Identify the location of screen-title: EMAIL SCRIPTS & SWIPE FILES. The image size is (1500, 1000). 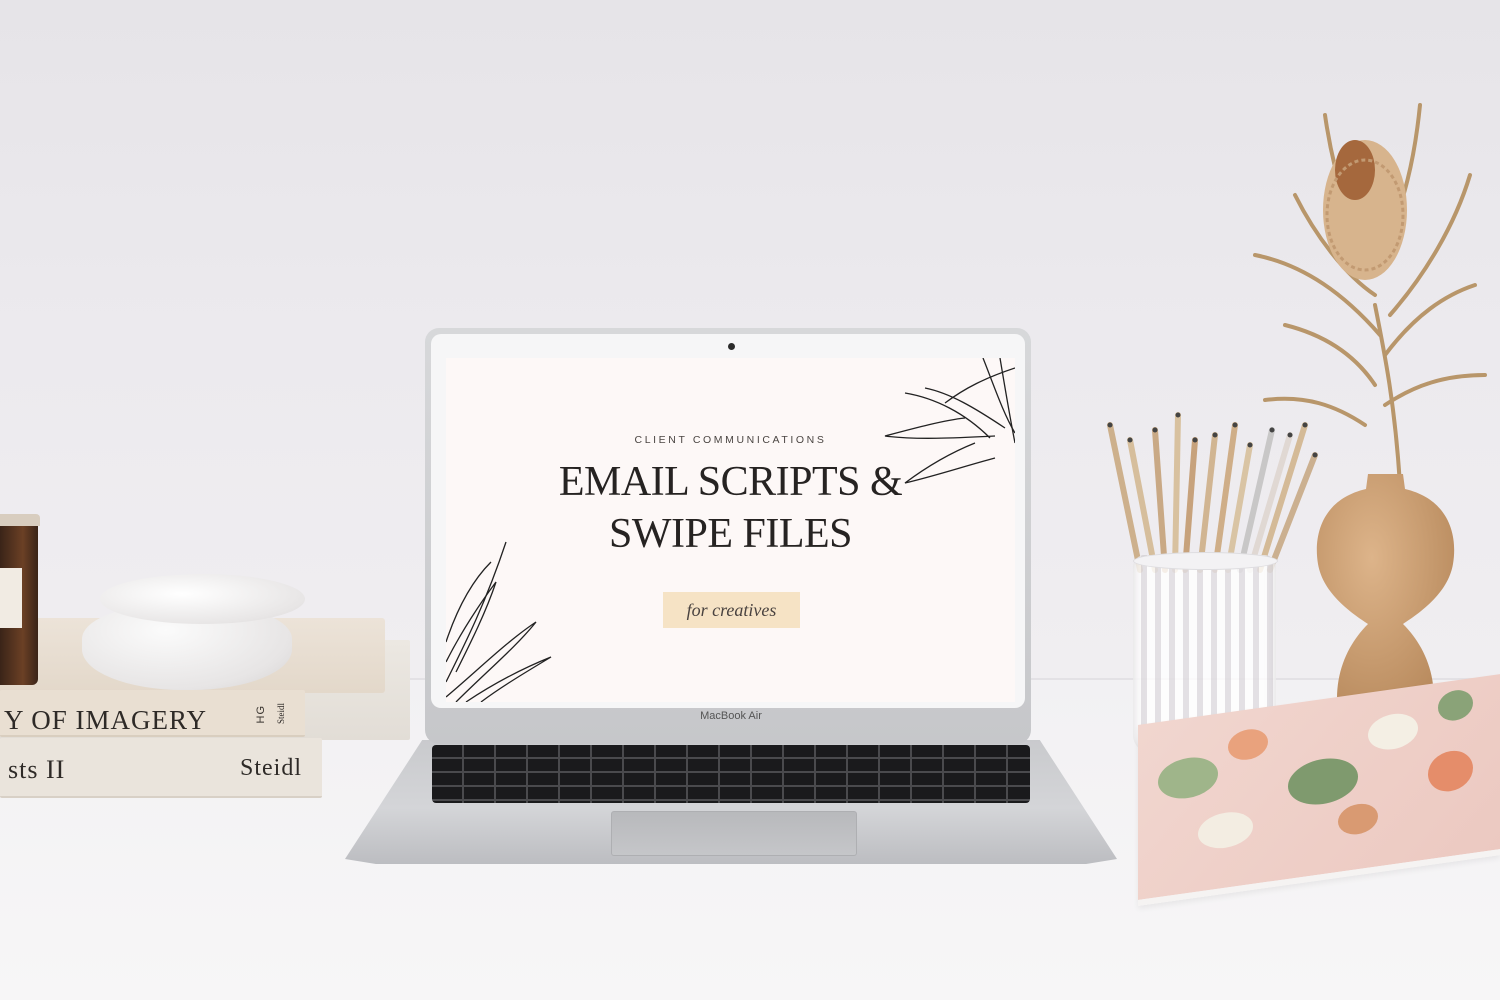
(730, 508).